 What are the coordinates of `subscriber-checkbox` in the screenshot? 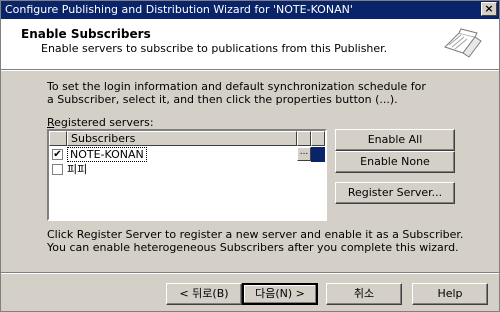 It's located at (57, 169).